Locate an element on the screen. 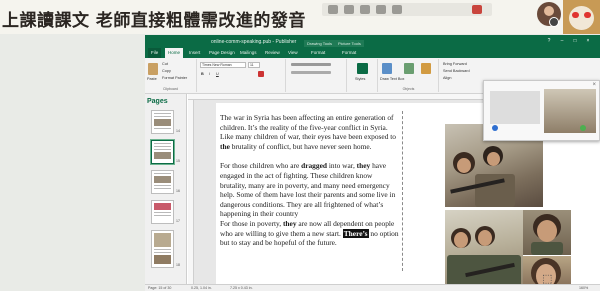  participant-badge-icon is located at coordinates (554, 22).